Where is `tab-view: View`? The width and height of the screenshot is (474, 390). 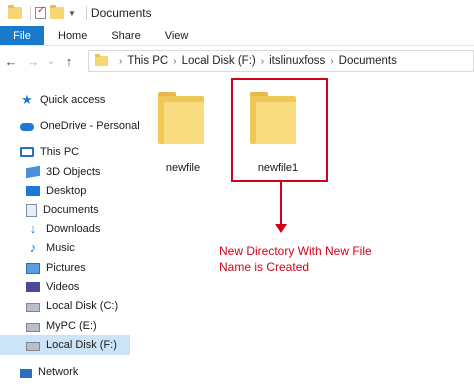
tab-view: View is located at coordinates (177, 35).